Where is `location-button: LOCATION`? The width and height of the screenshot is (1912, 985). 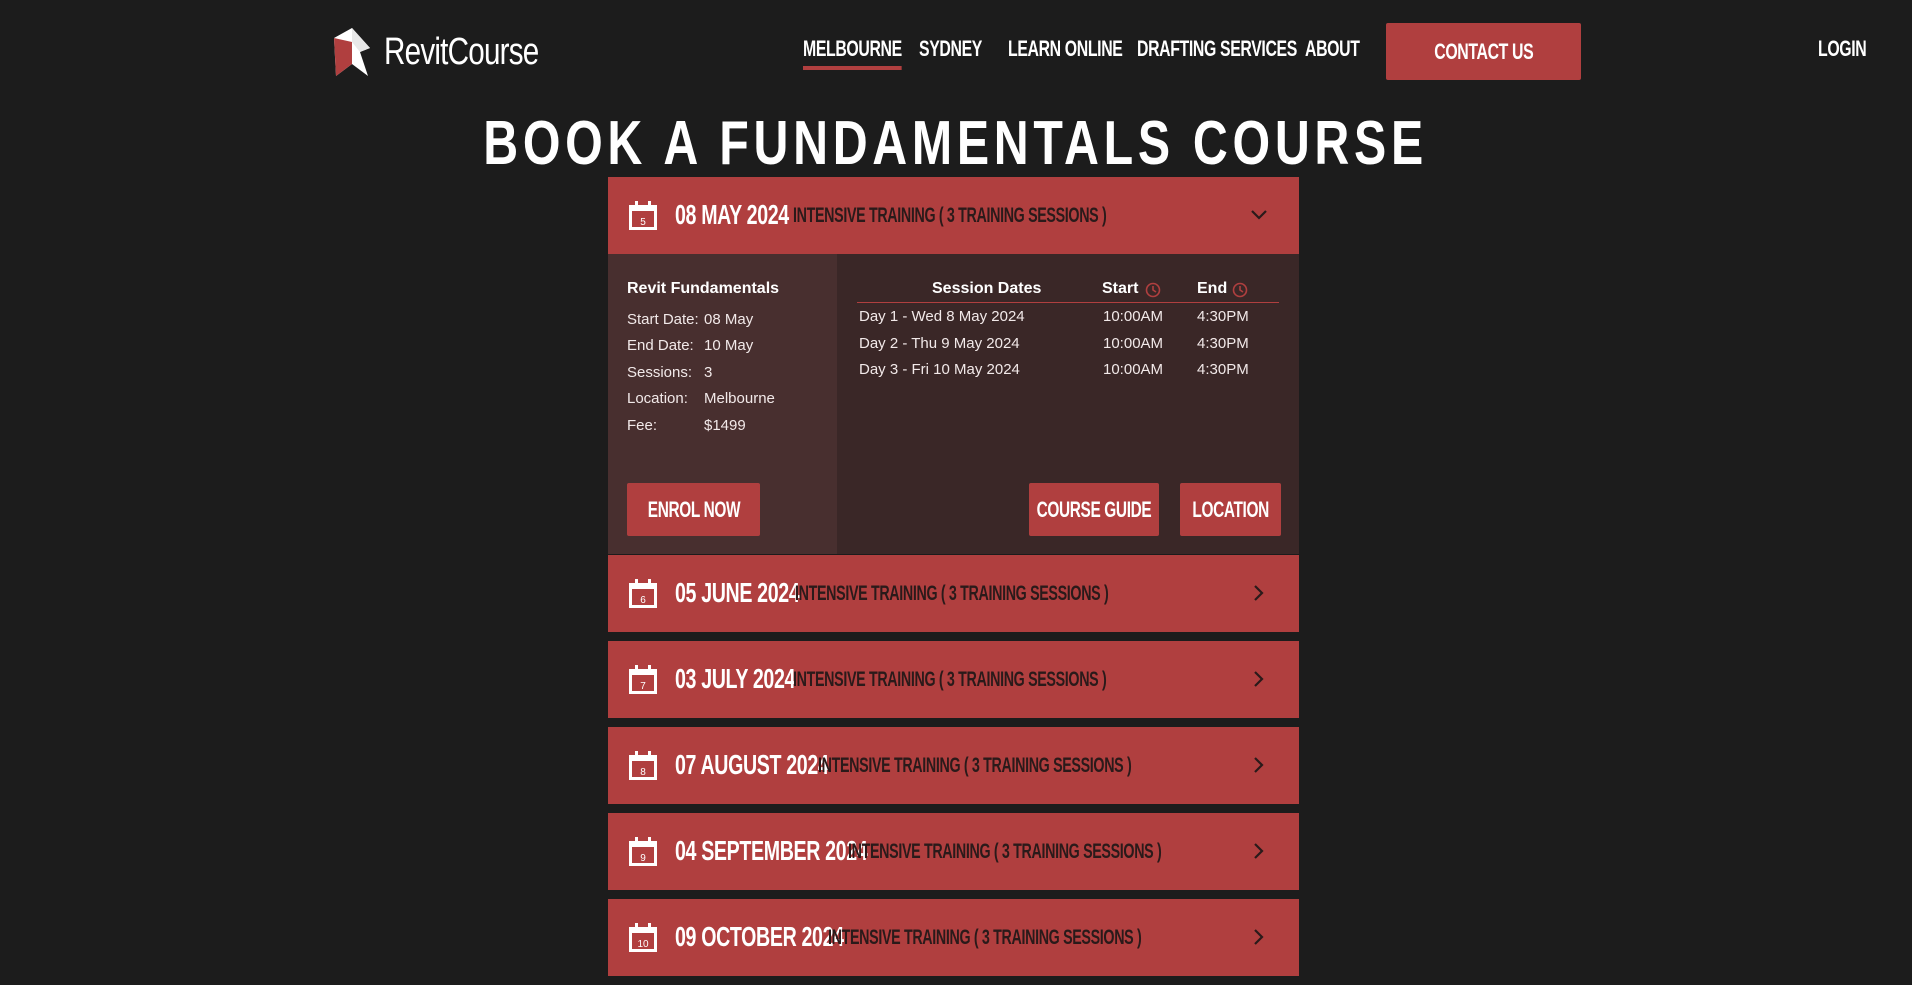 location-button: LOCATION is located at coordinates (1230, 509).